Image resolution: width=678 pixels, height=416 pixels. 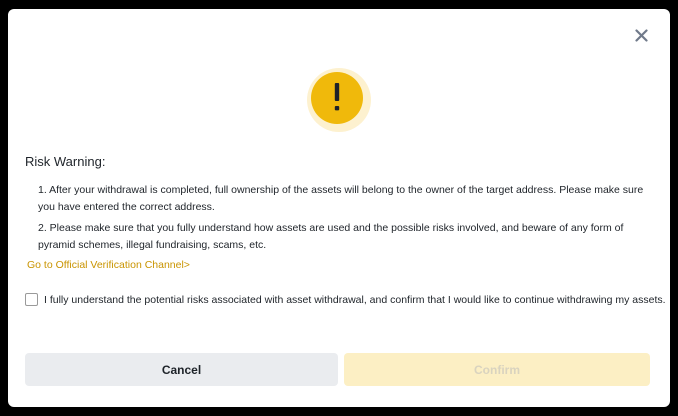 What do you see at coordinates (181, 369) in the screenshot?
I see `cancel-button: Cancel` at bounding box center [181, 369].